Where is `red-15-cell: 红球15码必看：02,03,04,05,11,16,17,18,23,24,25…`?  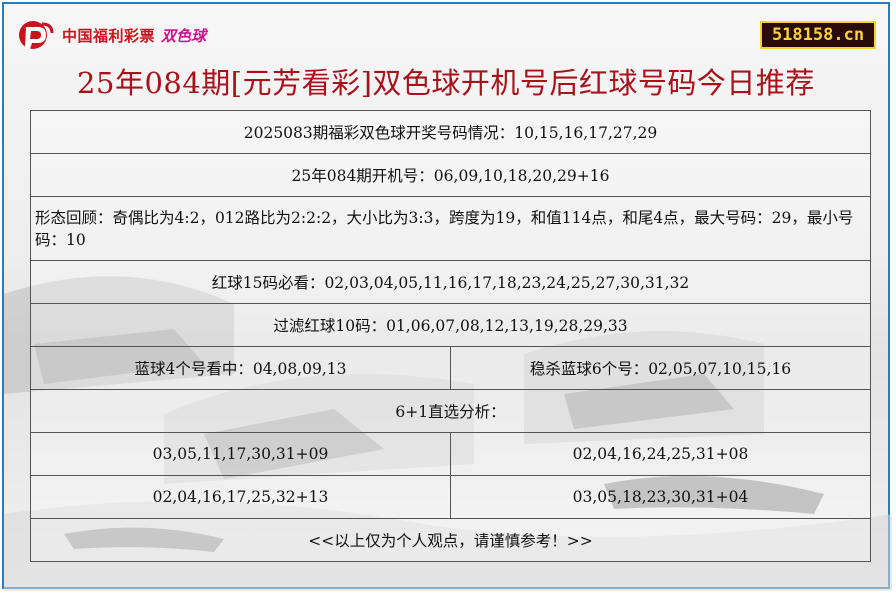
red-15-cell: 红球15码必看：02,03,04,05,11,16,17,18,23,24,25… is located at coordinates (450, 282).